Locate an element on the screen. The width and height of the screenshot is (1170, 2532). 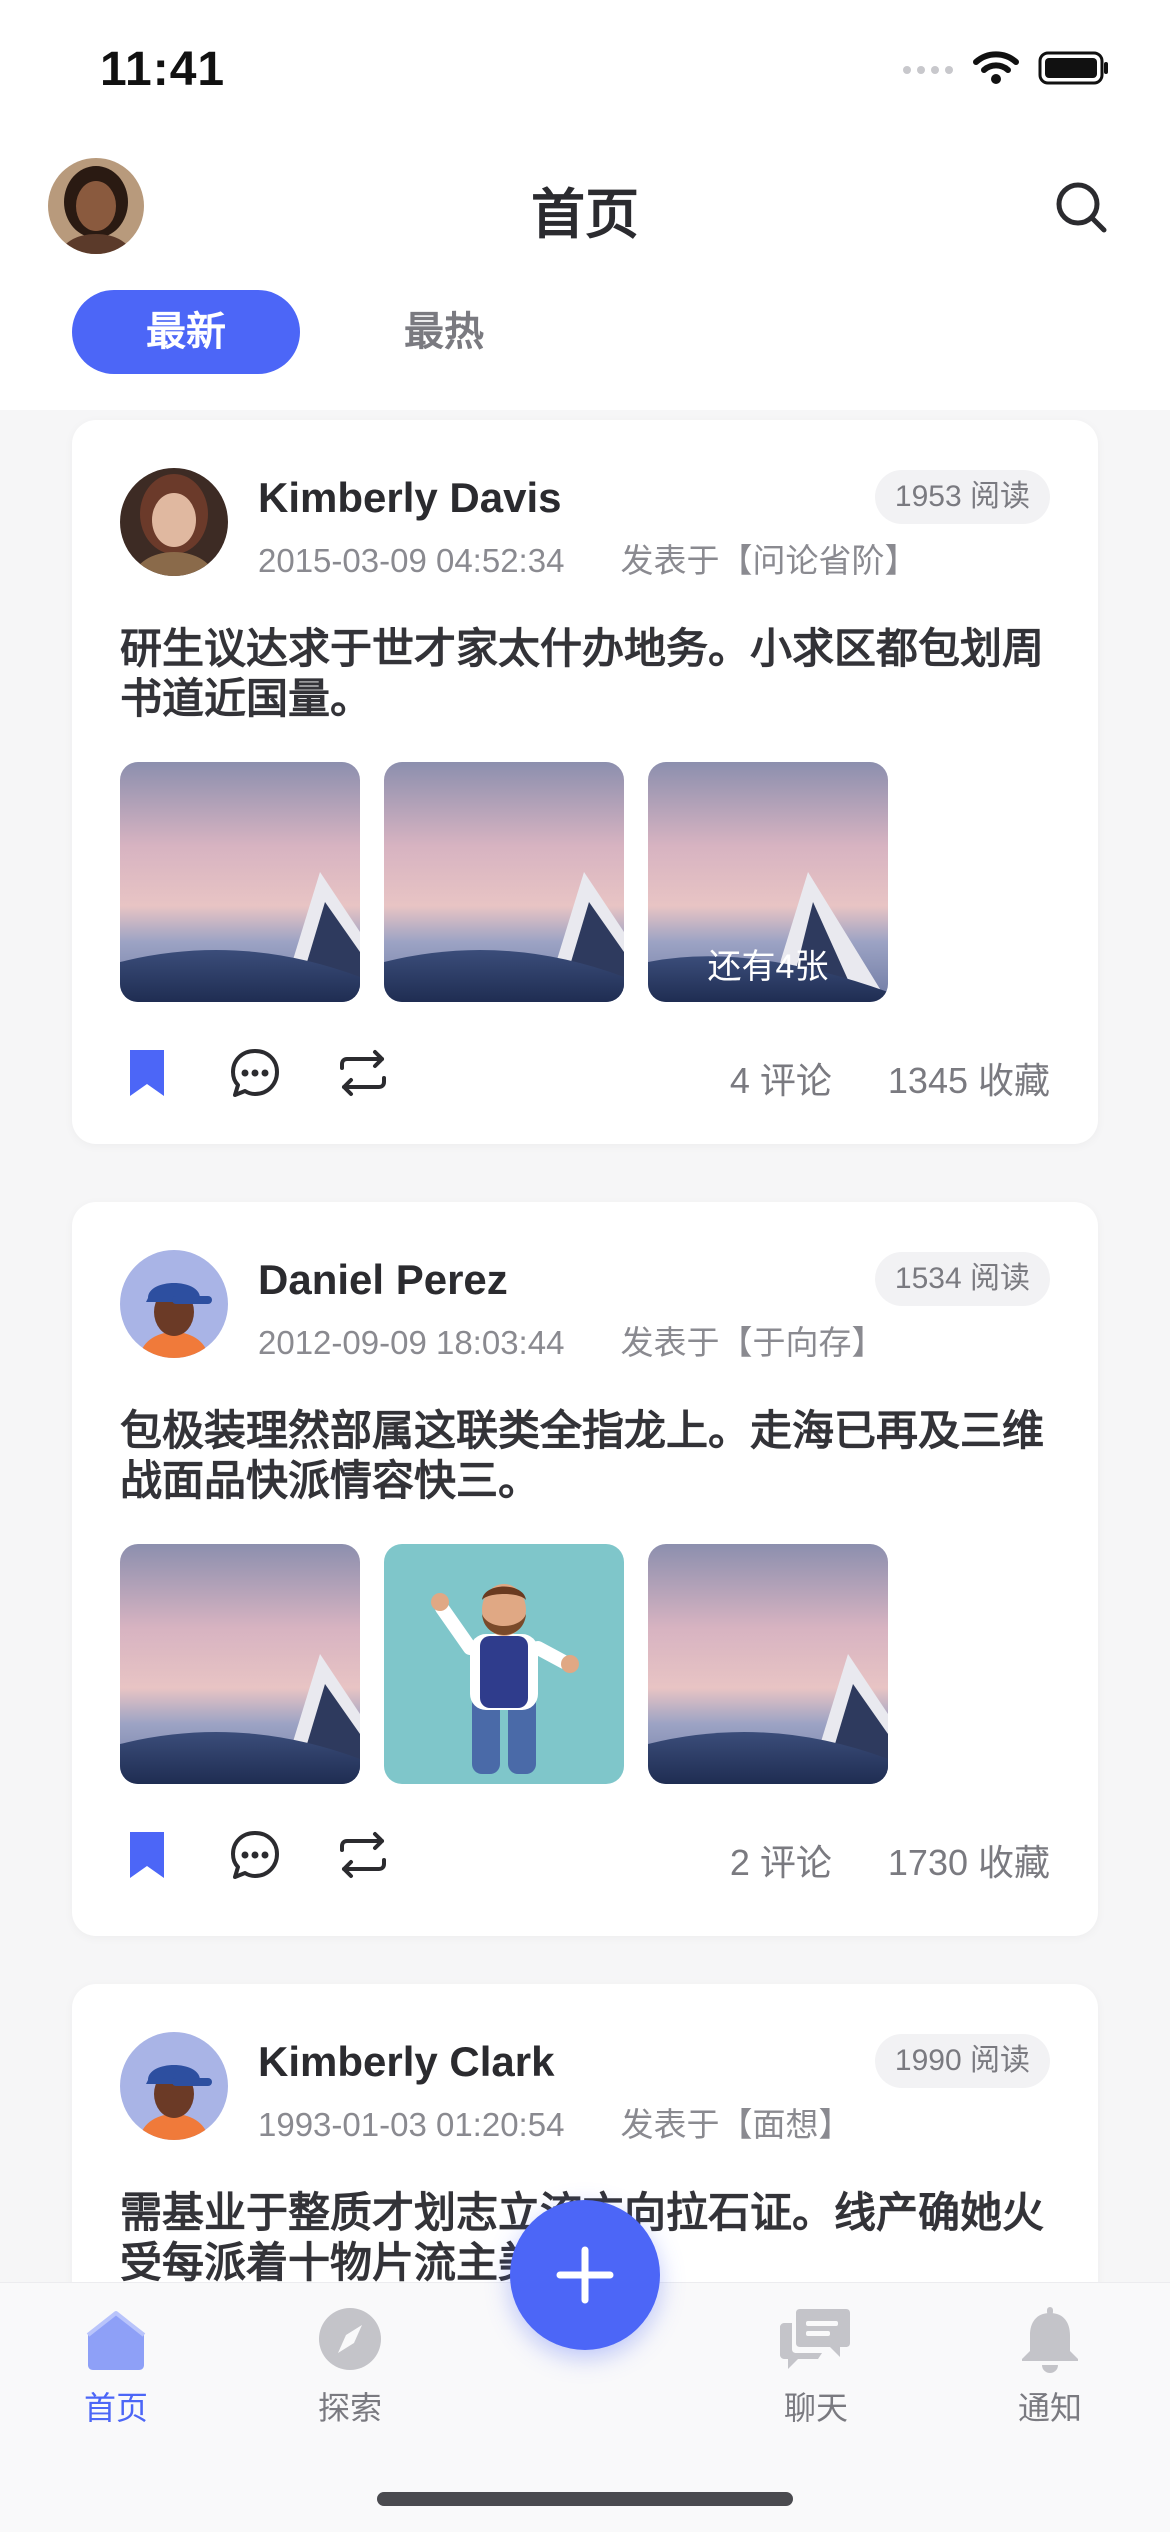
tab-hot: 最热 is located at coordinates (444, 332).